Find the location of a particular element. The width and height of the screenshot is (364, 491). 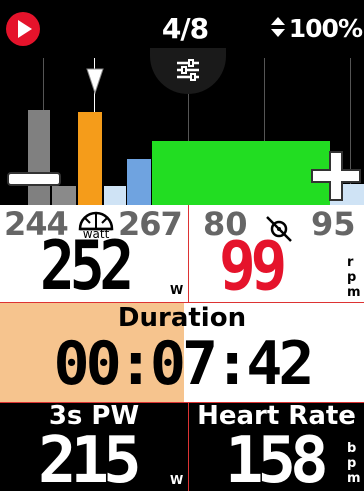

current-marker-icon is located at coordinates (95, 81).